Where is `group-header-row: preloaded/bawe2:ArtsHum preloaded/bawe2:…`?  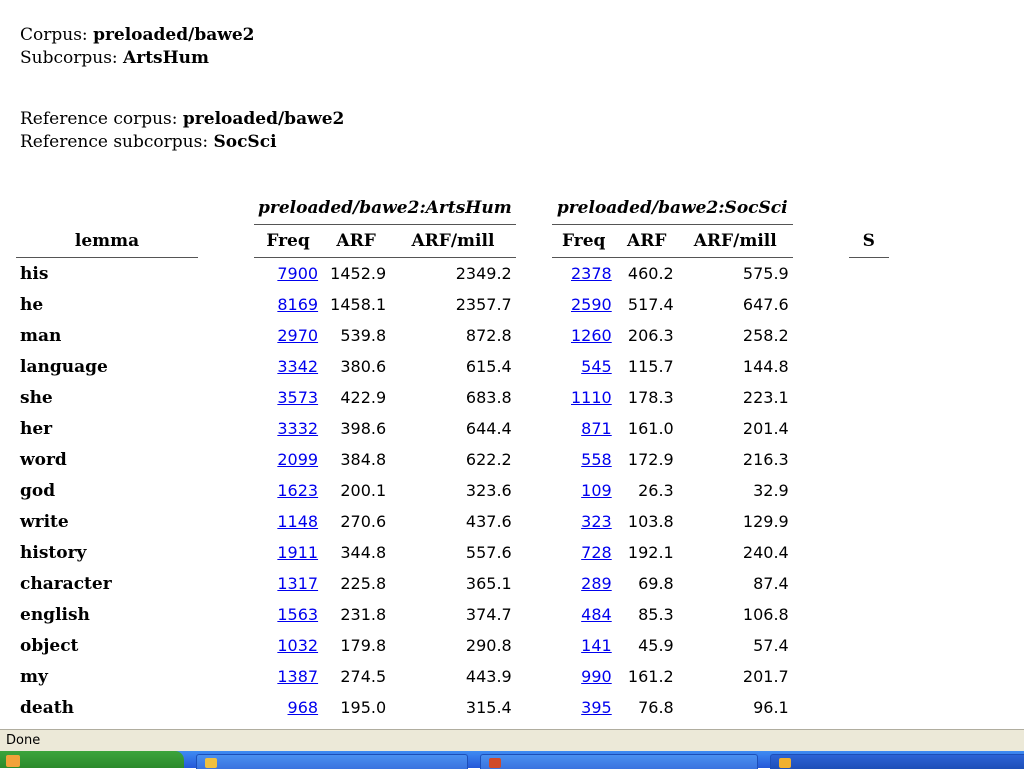 group-header-row: preloaded/bawe2:ArtsHum preloaded/bawe2:… is located at coordinates (452, 208).